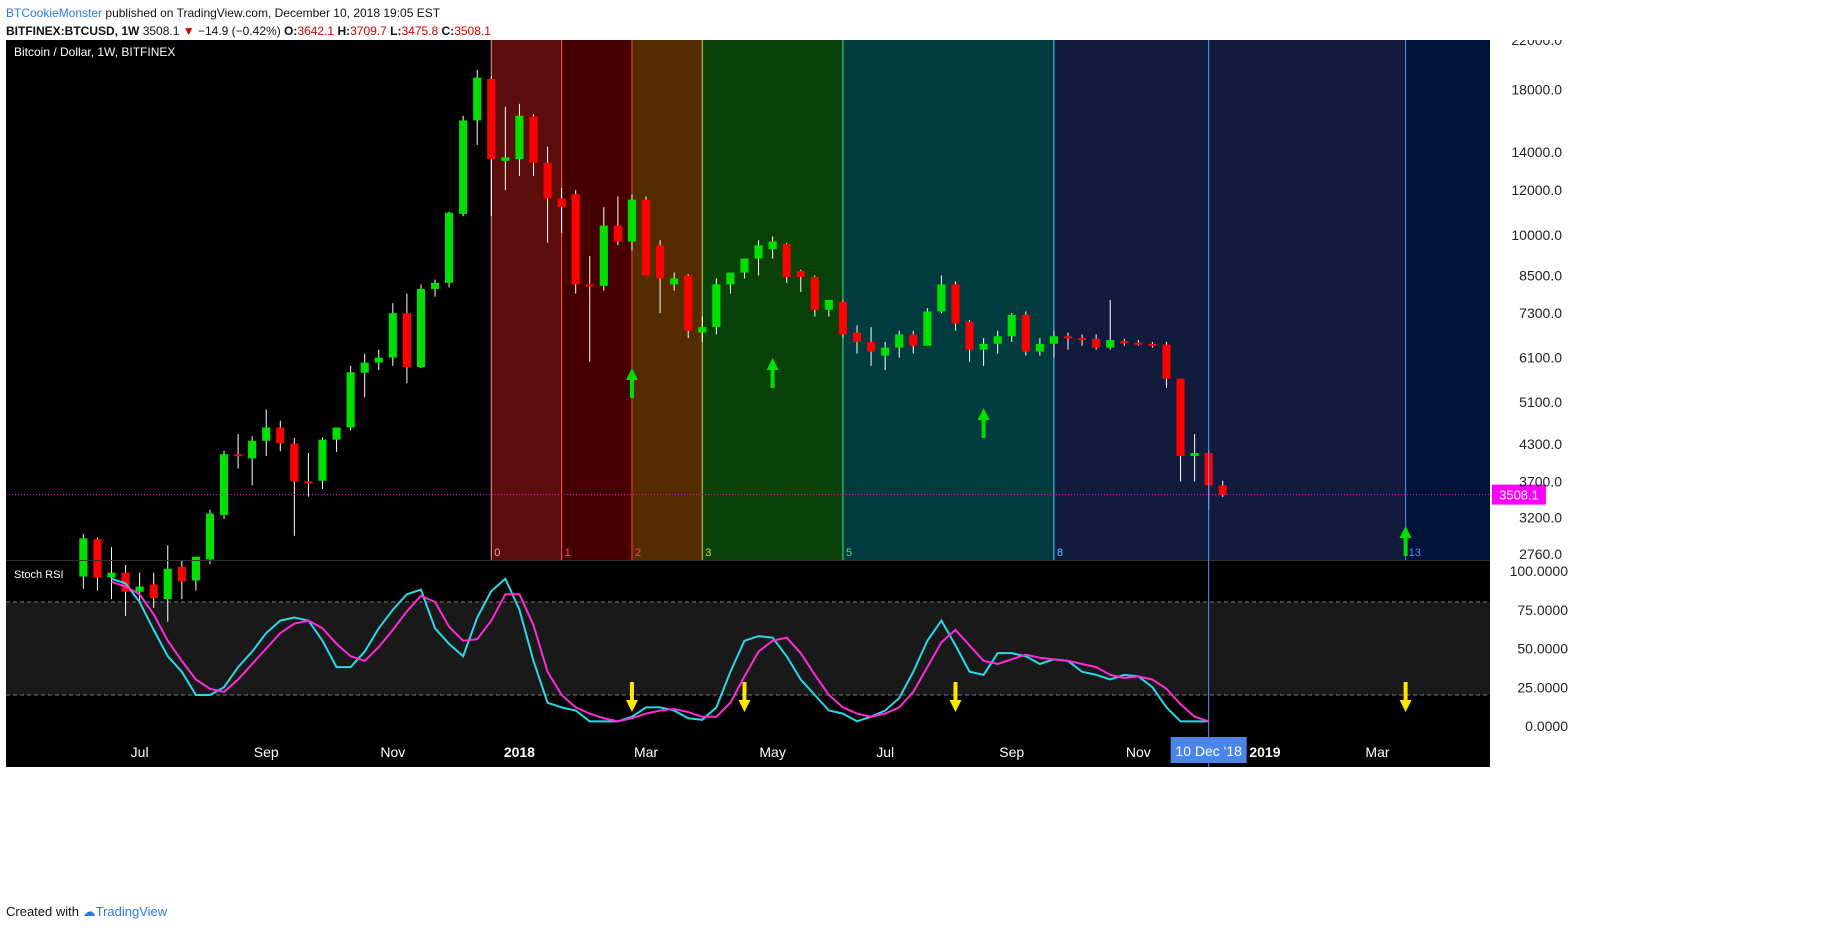  What do you see at coordinates (1539, 571) in the screenshot?
I see `stoch-tick-label: 100.0000` at bounding box center [1539, 571].